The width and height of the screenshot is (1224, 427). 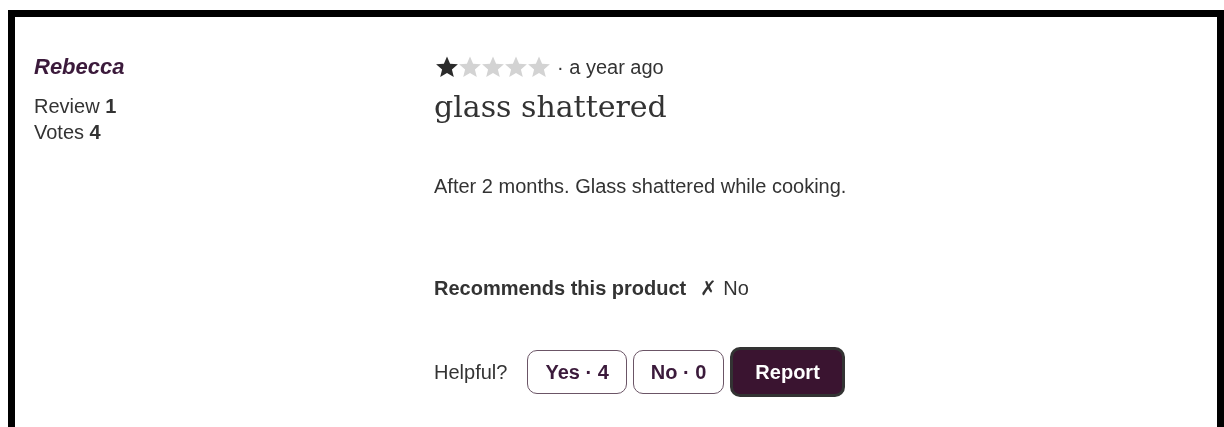 What do you see at coordinates (560, 288) in the screenshot?
I see `recommend-label: Recommends this product` at bounding box center [560, 288].